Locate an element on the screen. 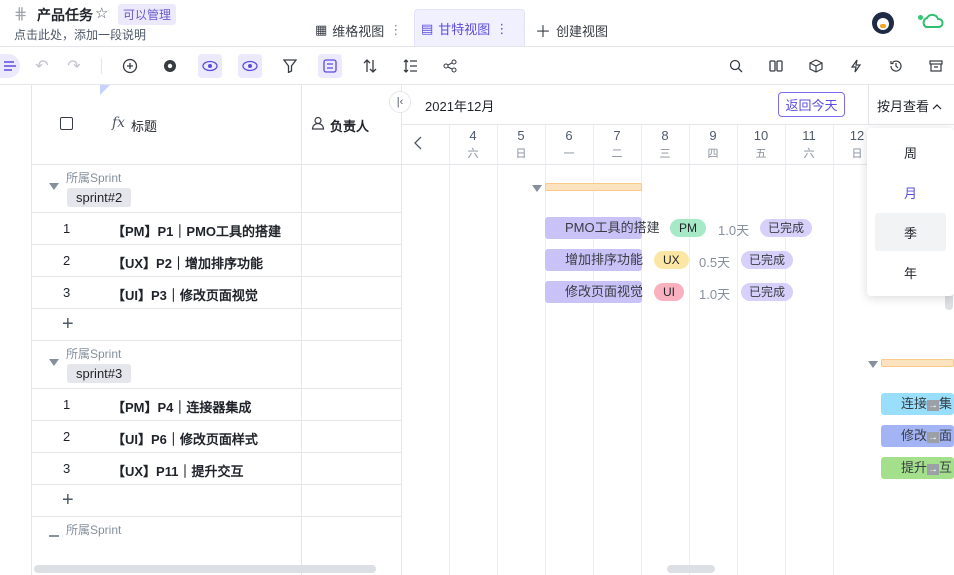 This screenshot has width=954, height=575. sidebar-toggle-button is located at coordinates (10, 66).